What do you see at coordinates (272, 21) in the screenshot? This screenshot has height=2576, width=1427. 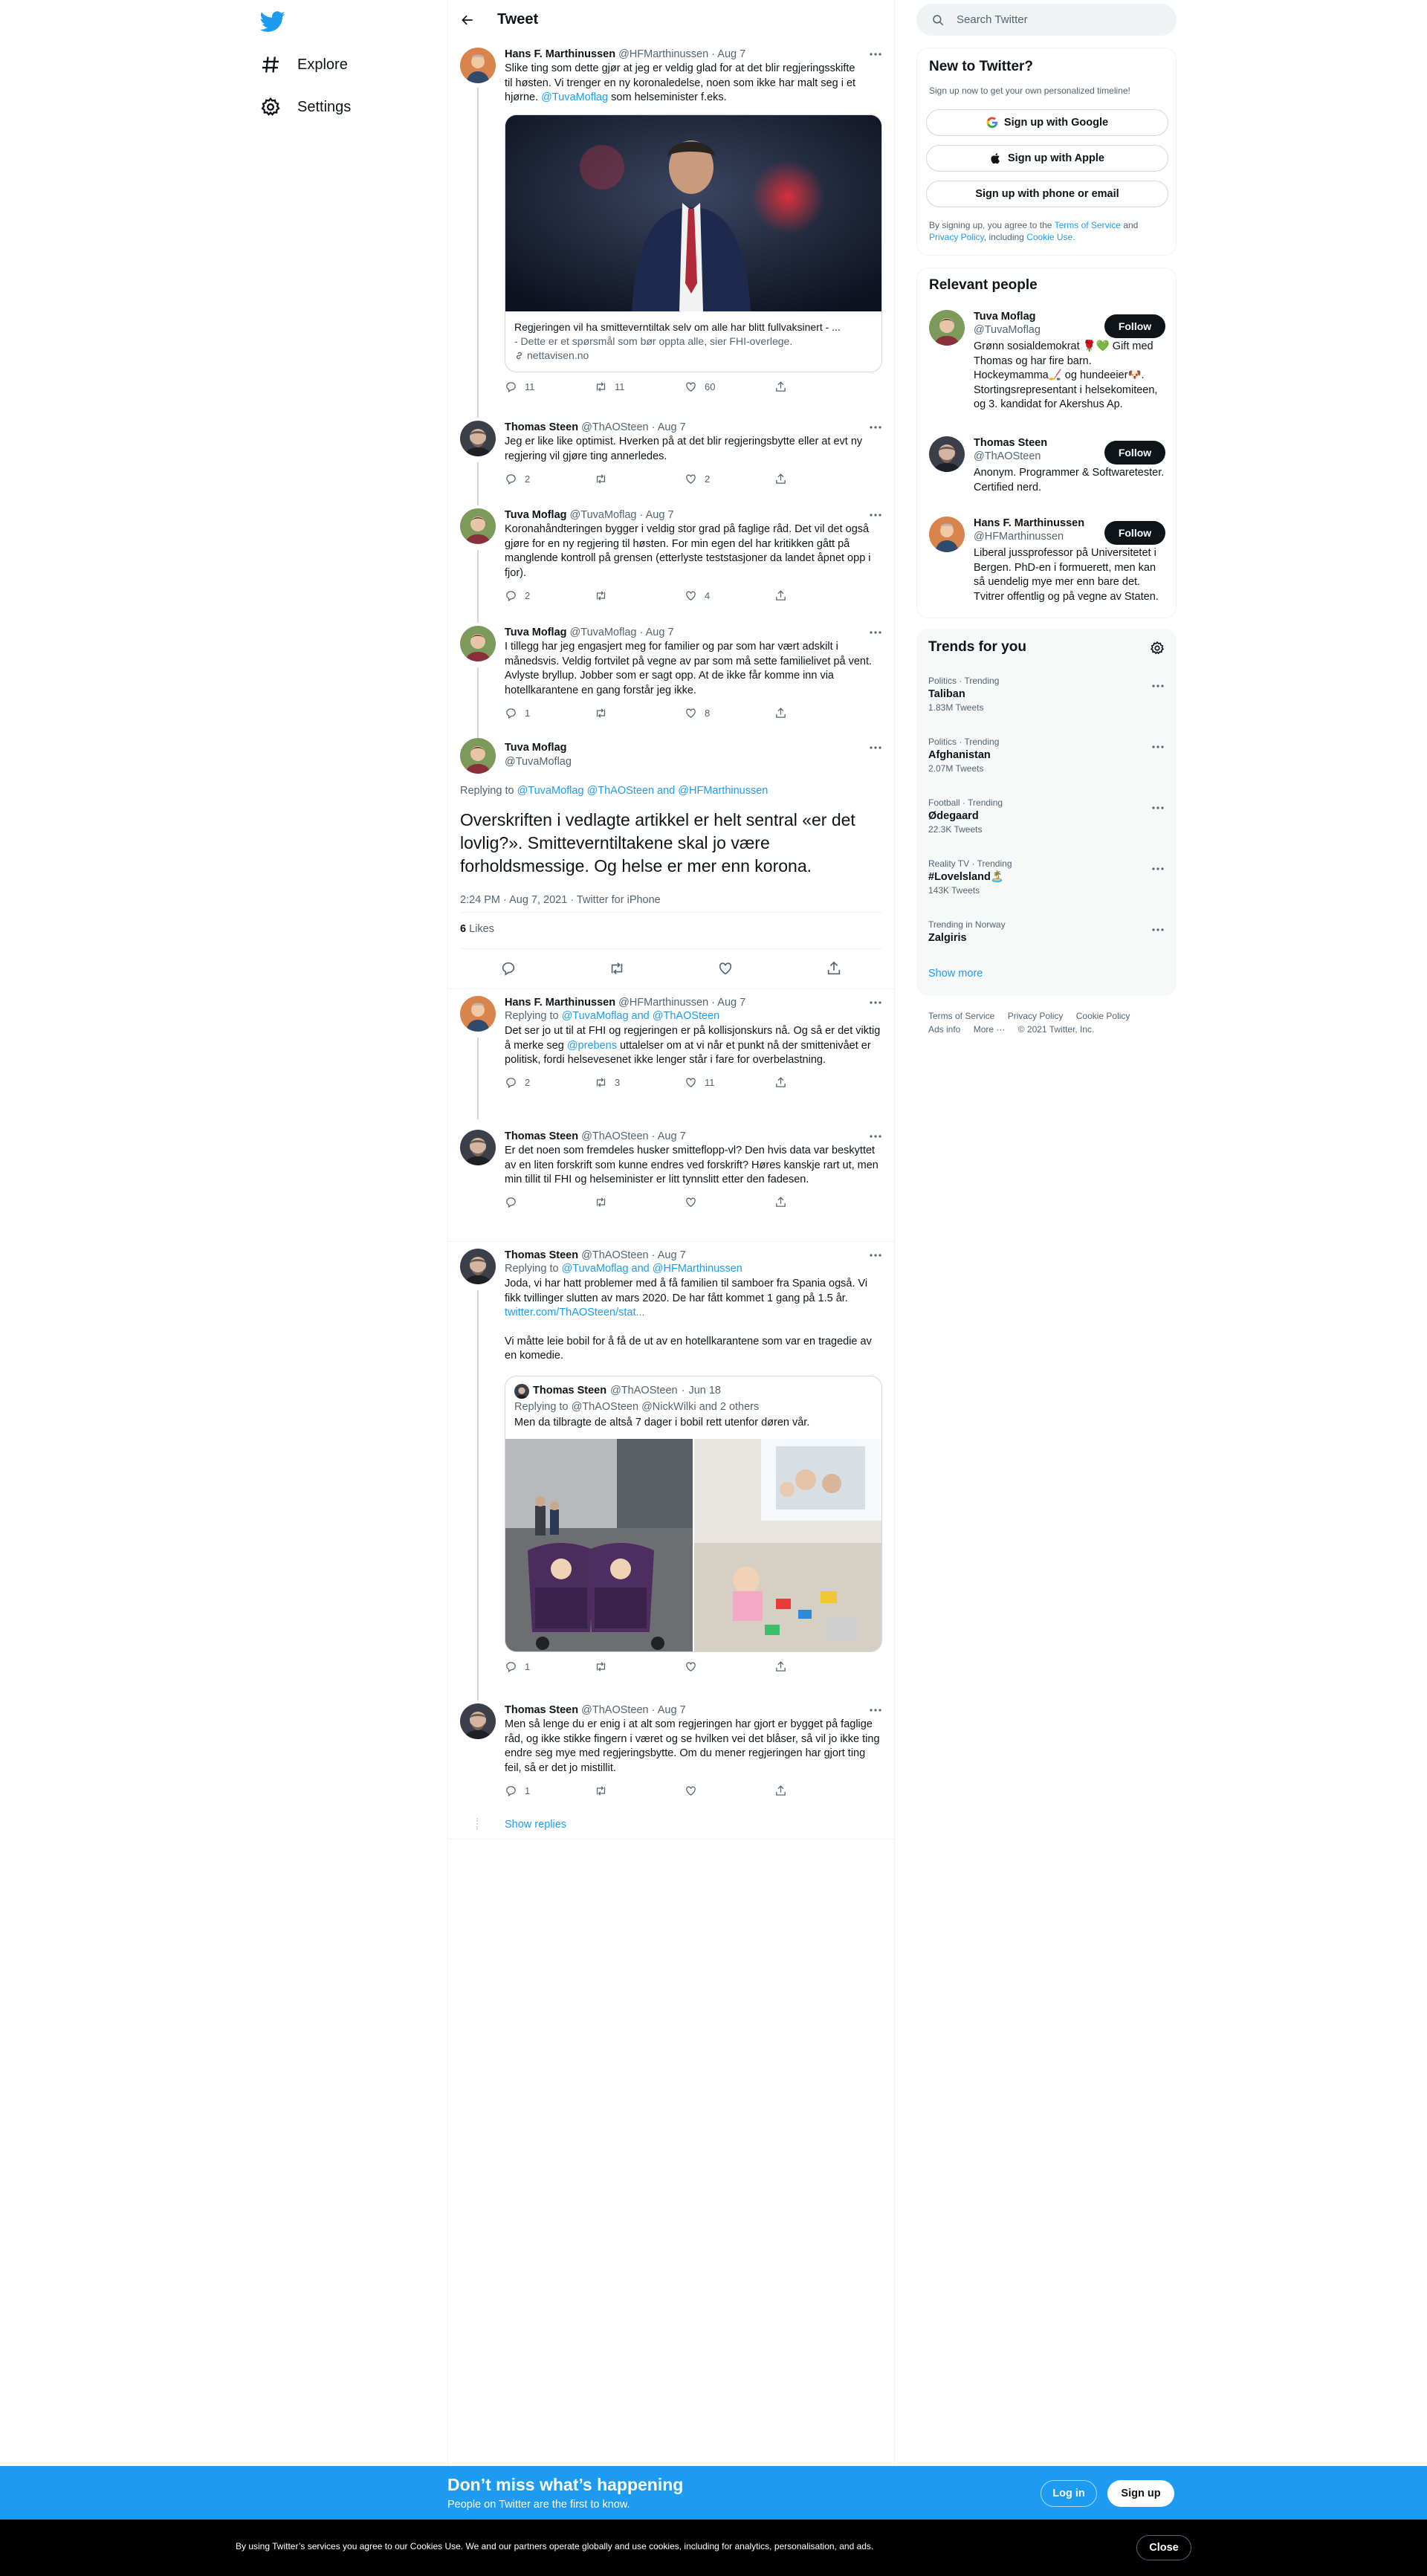 I see `twitter-logo-icon` at bounding box center [272, 21].